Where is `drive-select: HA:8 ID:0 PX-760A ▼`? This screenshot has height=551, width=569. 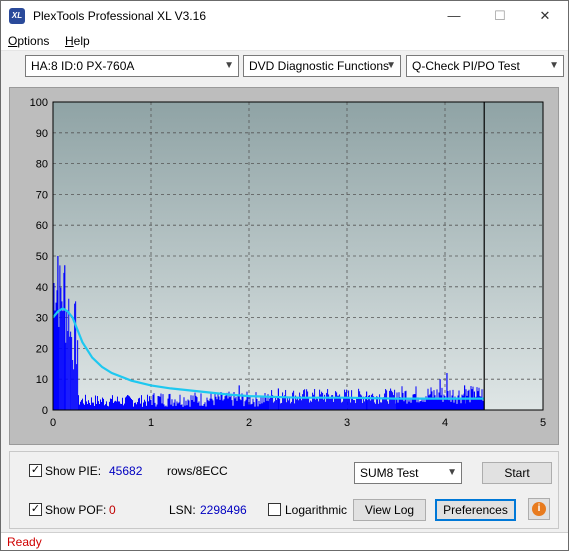 drive-select: HA:8 ID:0 PX-760A ▼ is located at coordinates (132, 66).